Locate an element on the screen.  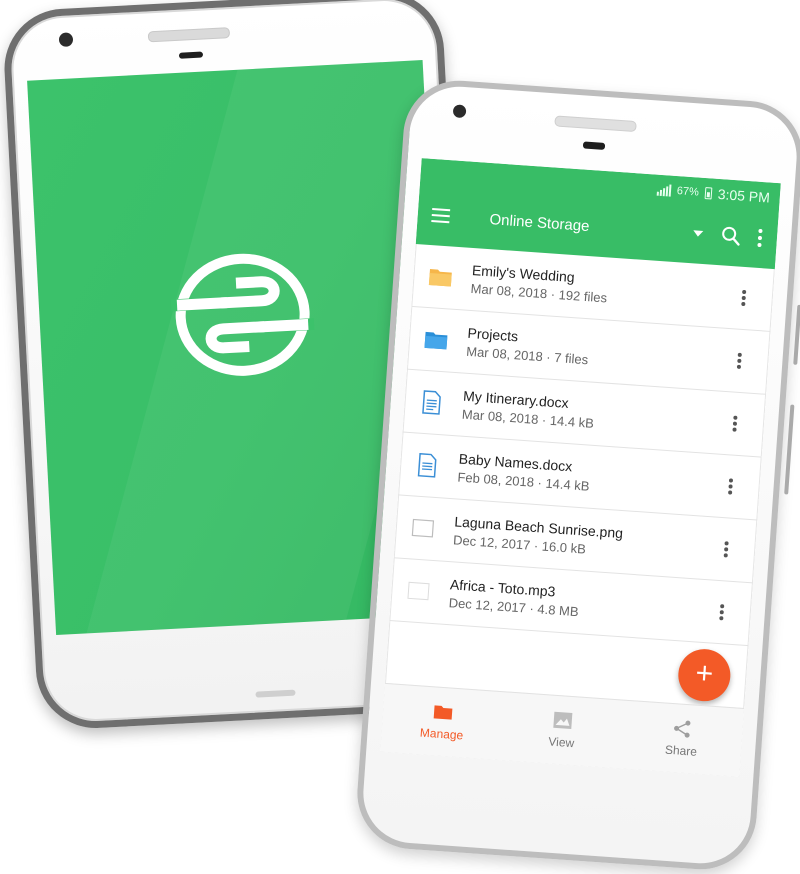
folder-blue-icon is located at coordinates (436, 340).